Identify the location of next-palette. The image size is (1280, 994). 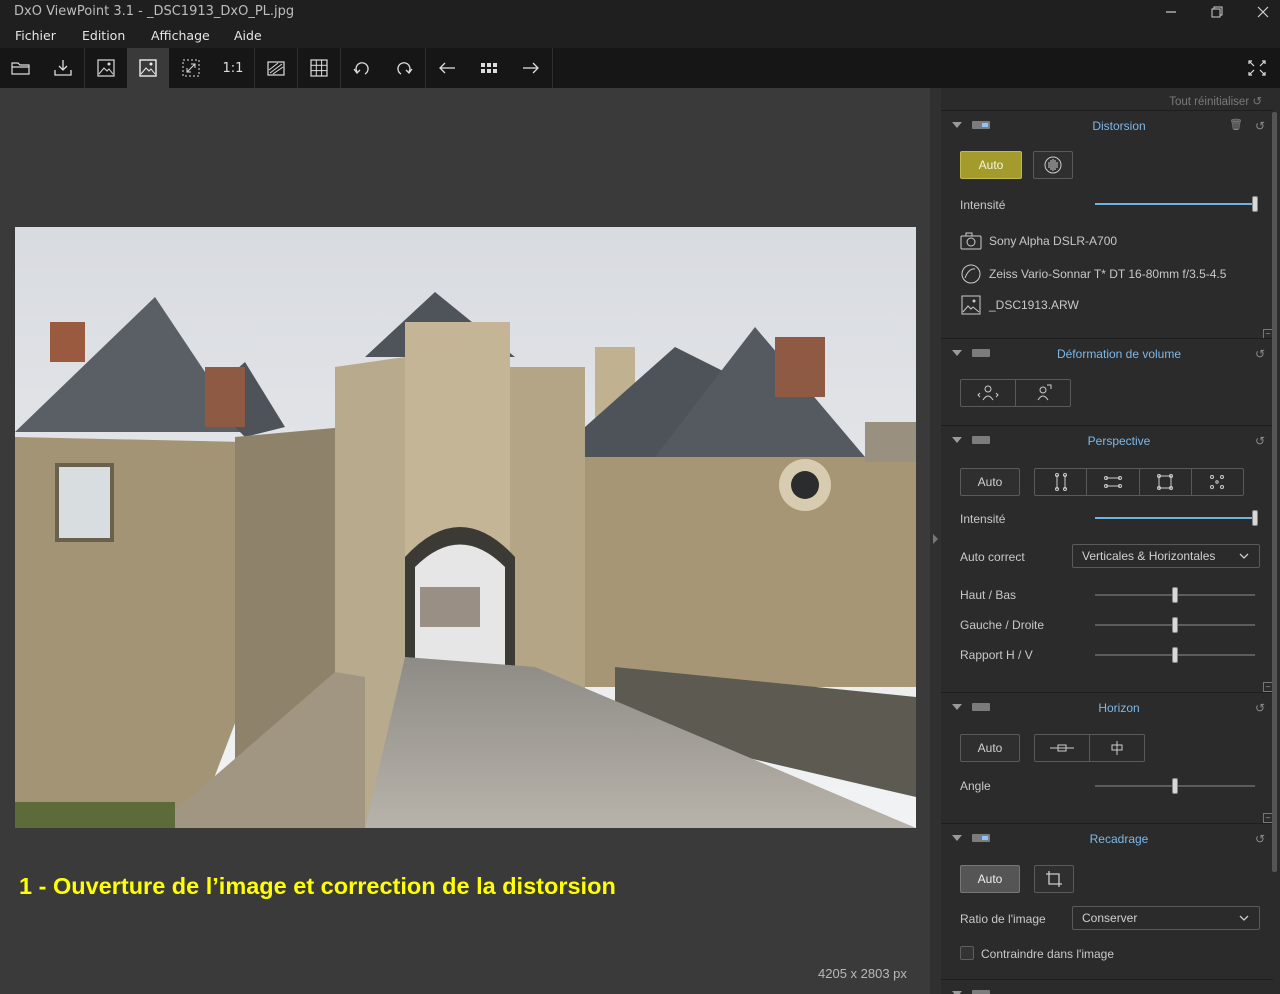
(1107, 986).